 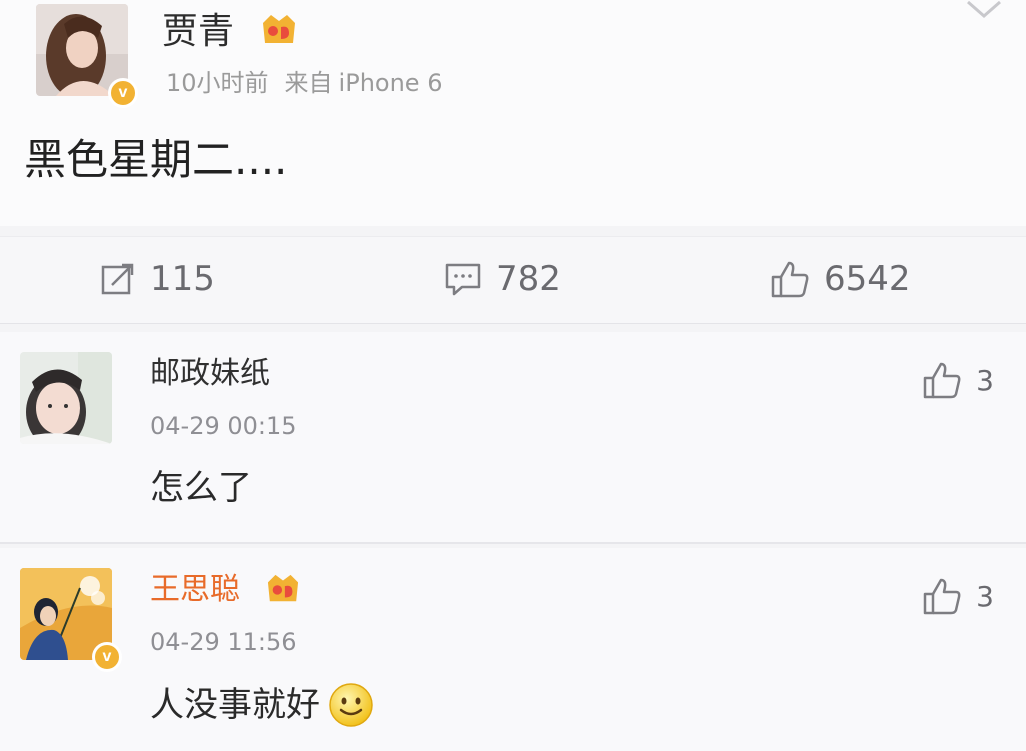 What do you see at coordinates (198, 31) in the screenshot?
I see `post-author-label: 贾青` at bounding box center [198, 31].